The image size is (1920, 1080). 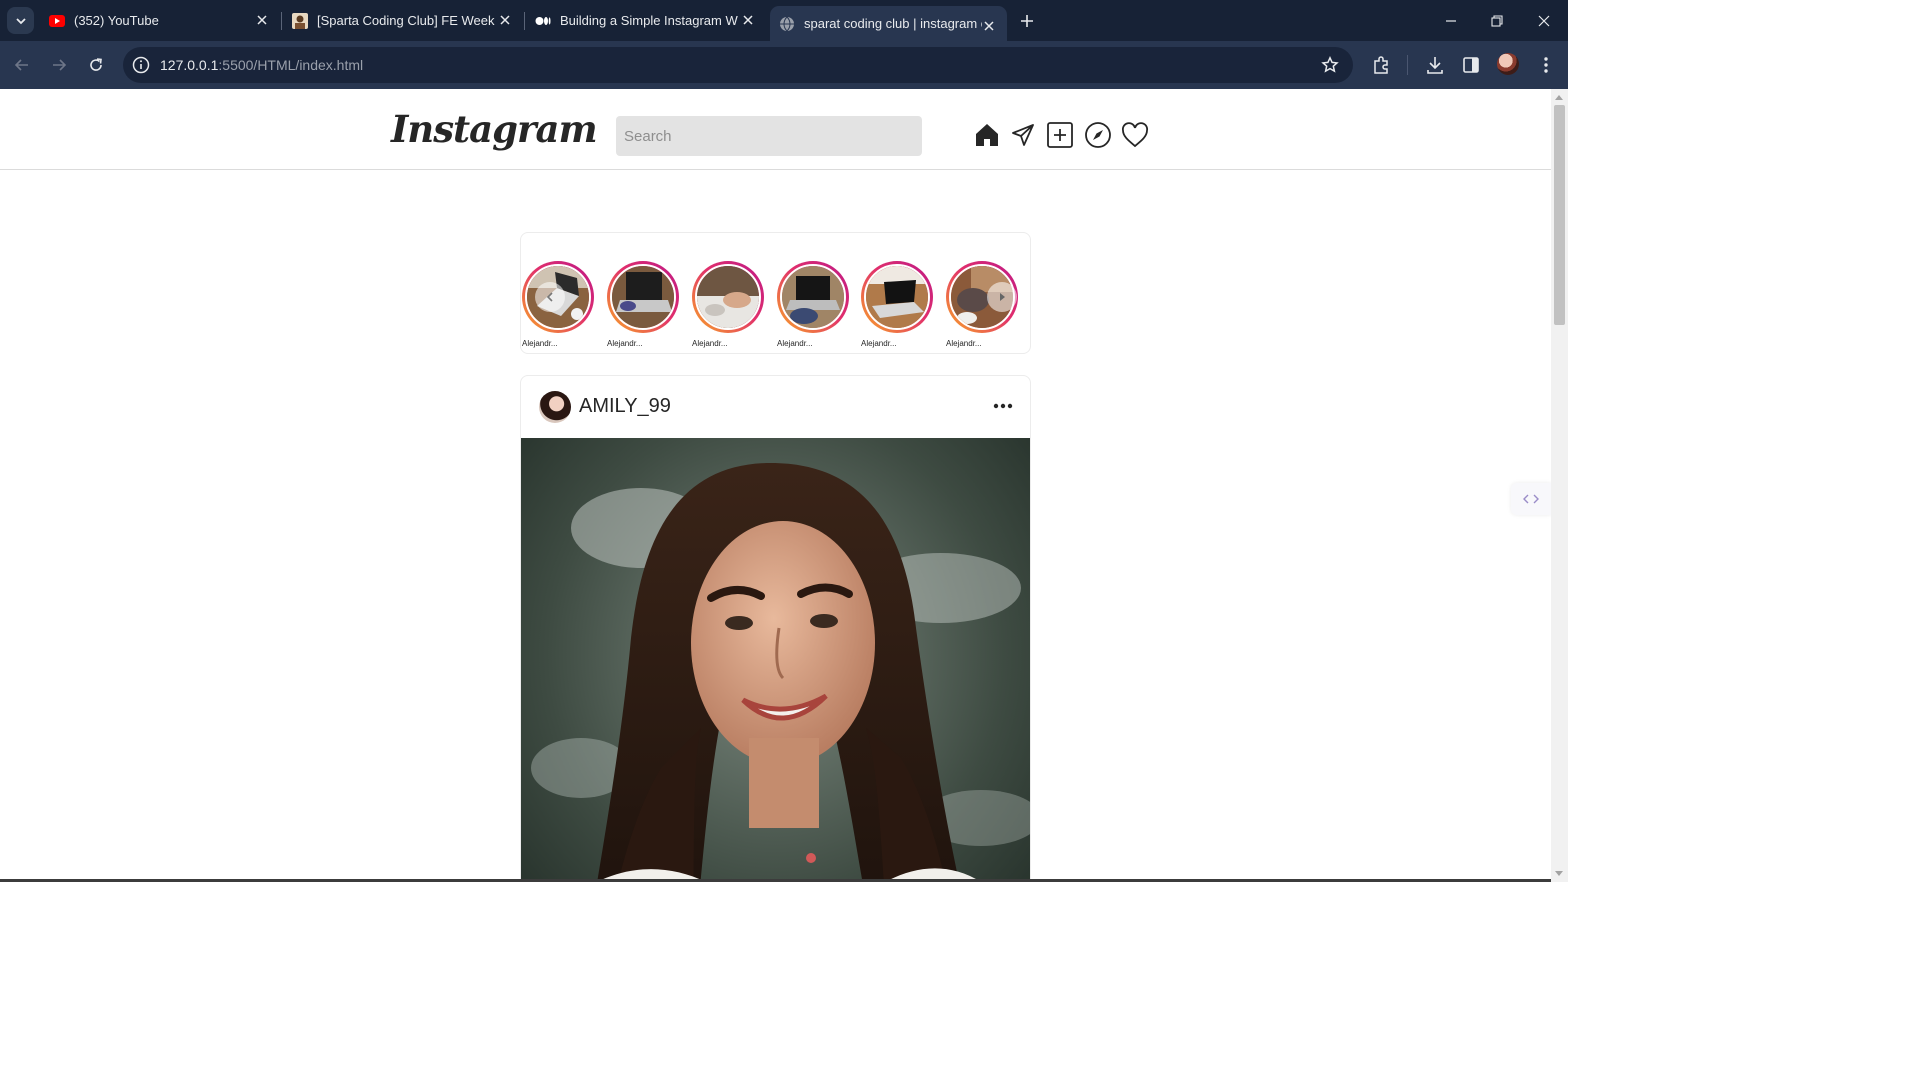 I want to click on send-icon, so click(x=1023, y=135).